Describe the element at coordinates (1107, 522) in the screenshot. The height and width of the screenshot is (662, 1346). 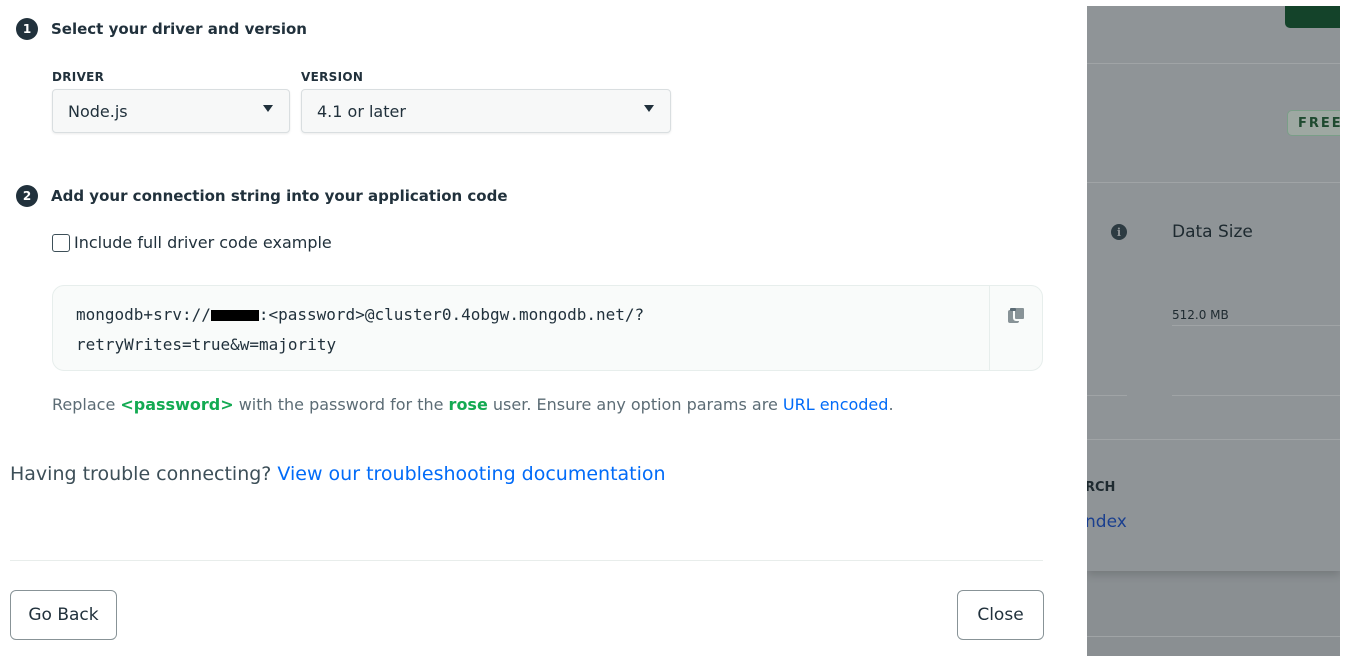
I see `index-link-partial: ndex` at that location.